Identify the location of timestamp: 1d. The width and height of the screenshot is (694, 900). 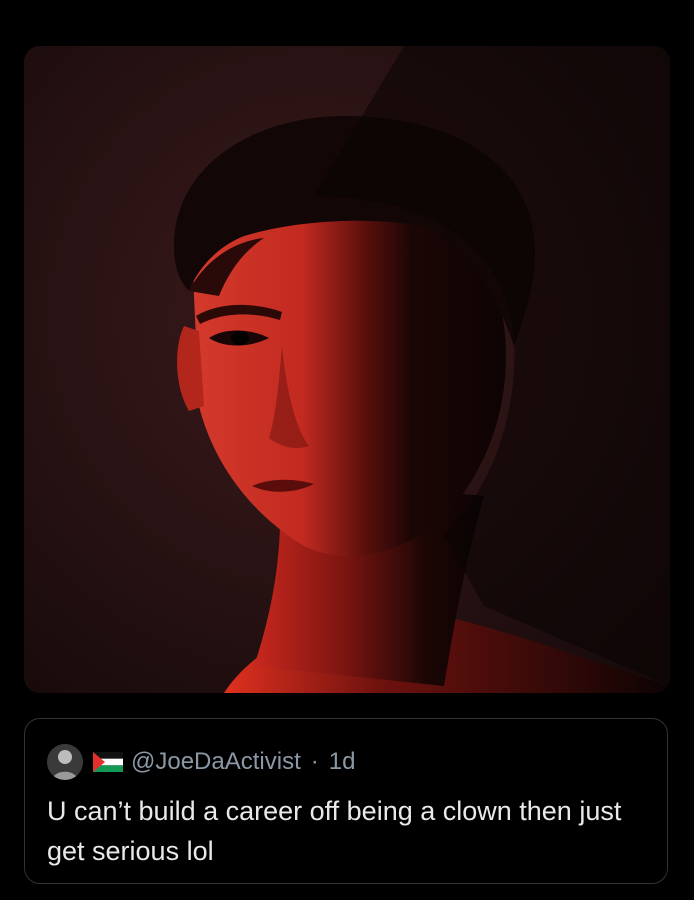
(342, 762).